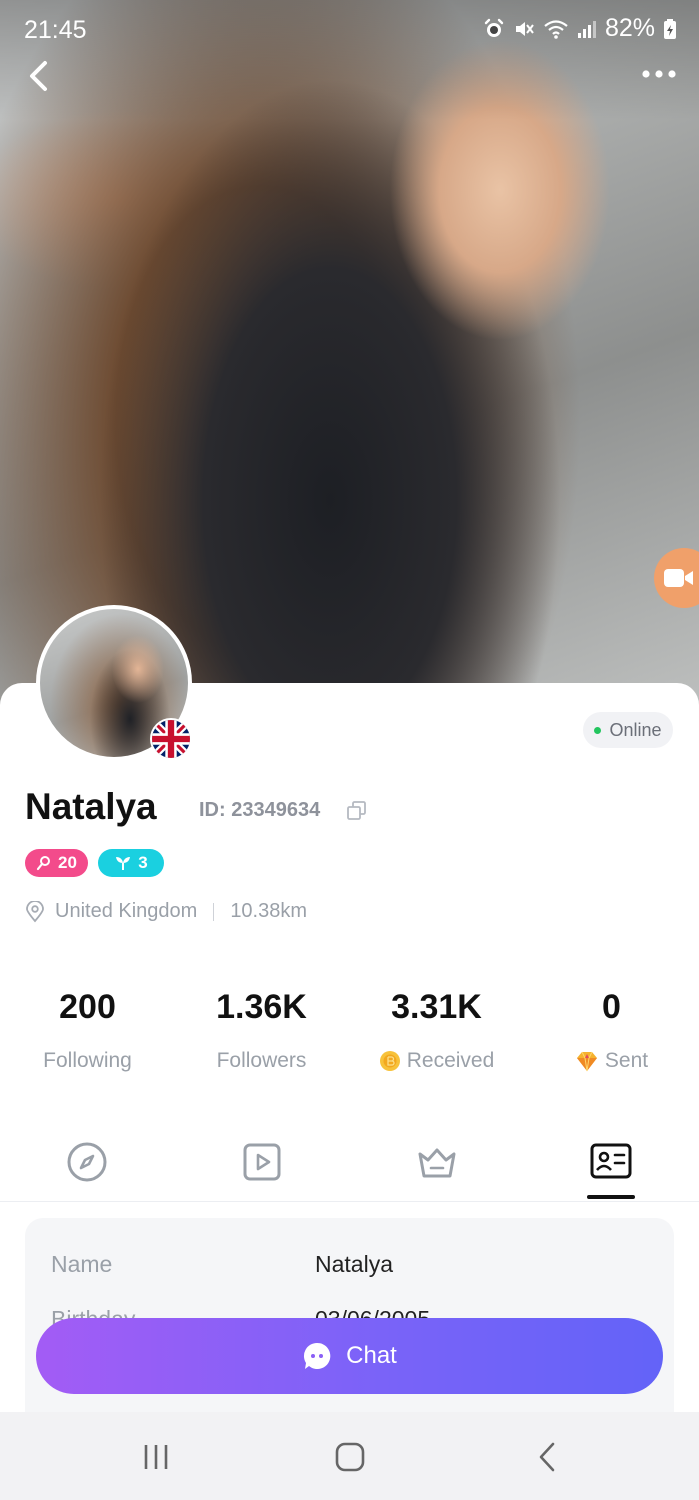  I want to click on online-dot-icon, so click(598, 730).